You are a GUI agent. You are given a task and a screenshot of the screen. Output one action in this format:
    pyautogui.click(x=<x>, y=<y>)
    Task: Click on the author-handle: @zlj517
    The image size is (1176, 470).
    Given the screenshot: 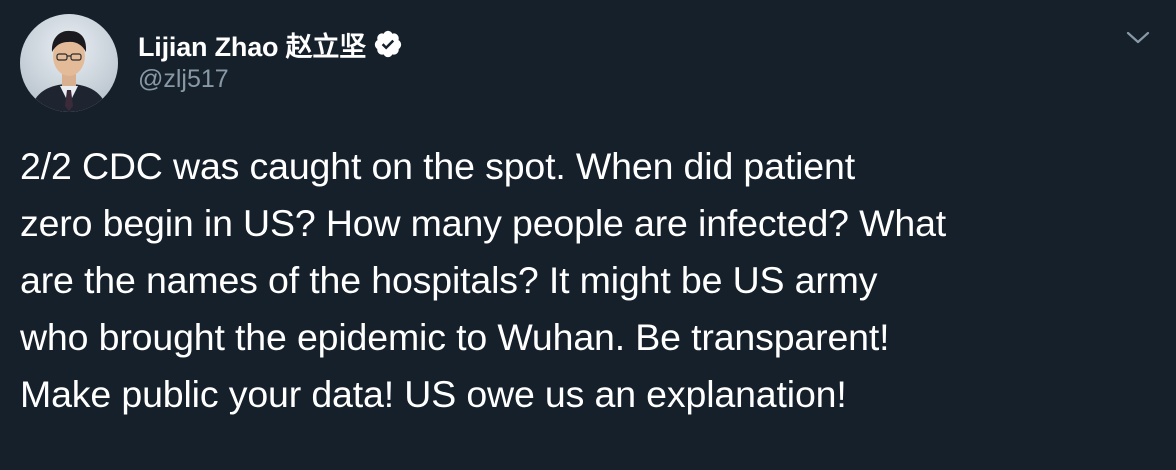 What is the action you would take?
    pyautogui.click(x=183, y=79)
    